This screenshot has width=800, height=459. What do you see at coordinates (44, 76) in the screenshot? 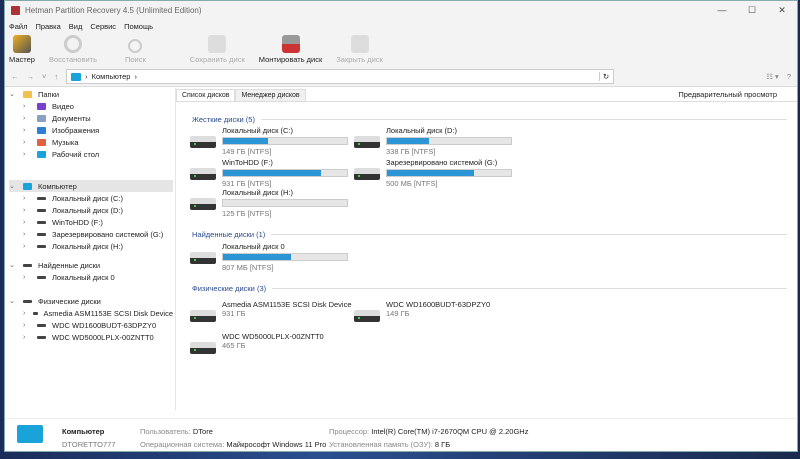
I see `history-dropdown-icon: ˅` at bounding box center [44, 76].